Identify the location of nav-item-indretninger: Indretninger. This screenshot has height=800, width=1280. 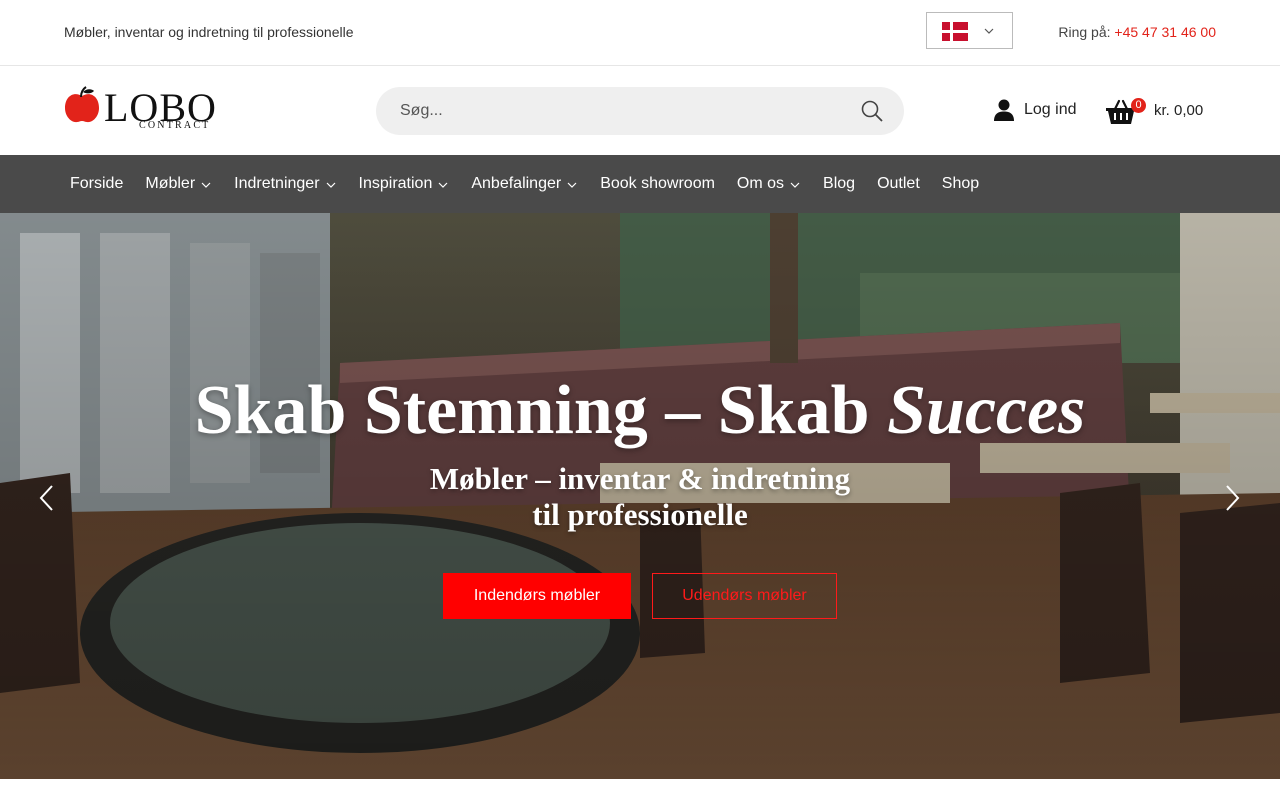
(285, 184).